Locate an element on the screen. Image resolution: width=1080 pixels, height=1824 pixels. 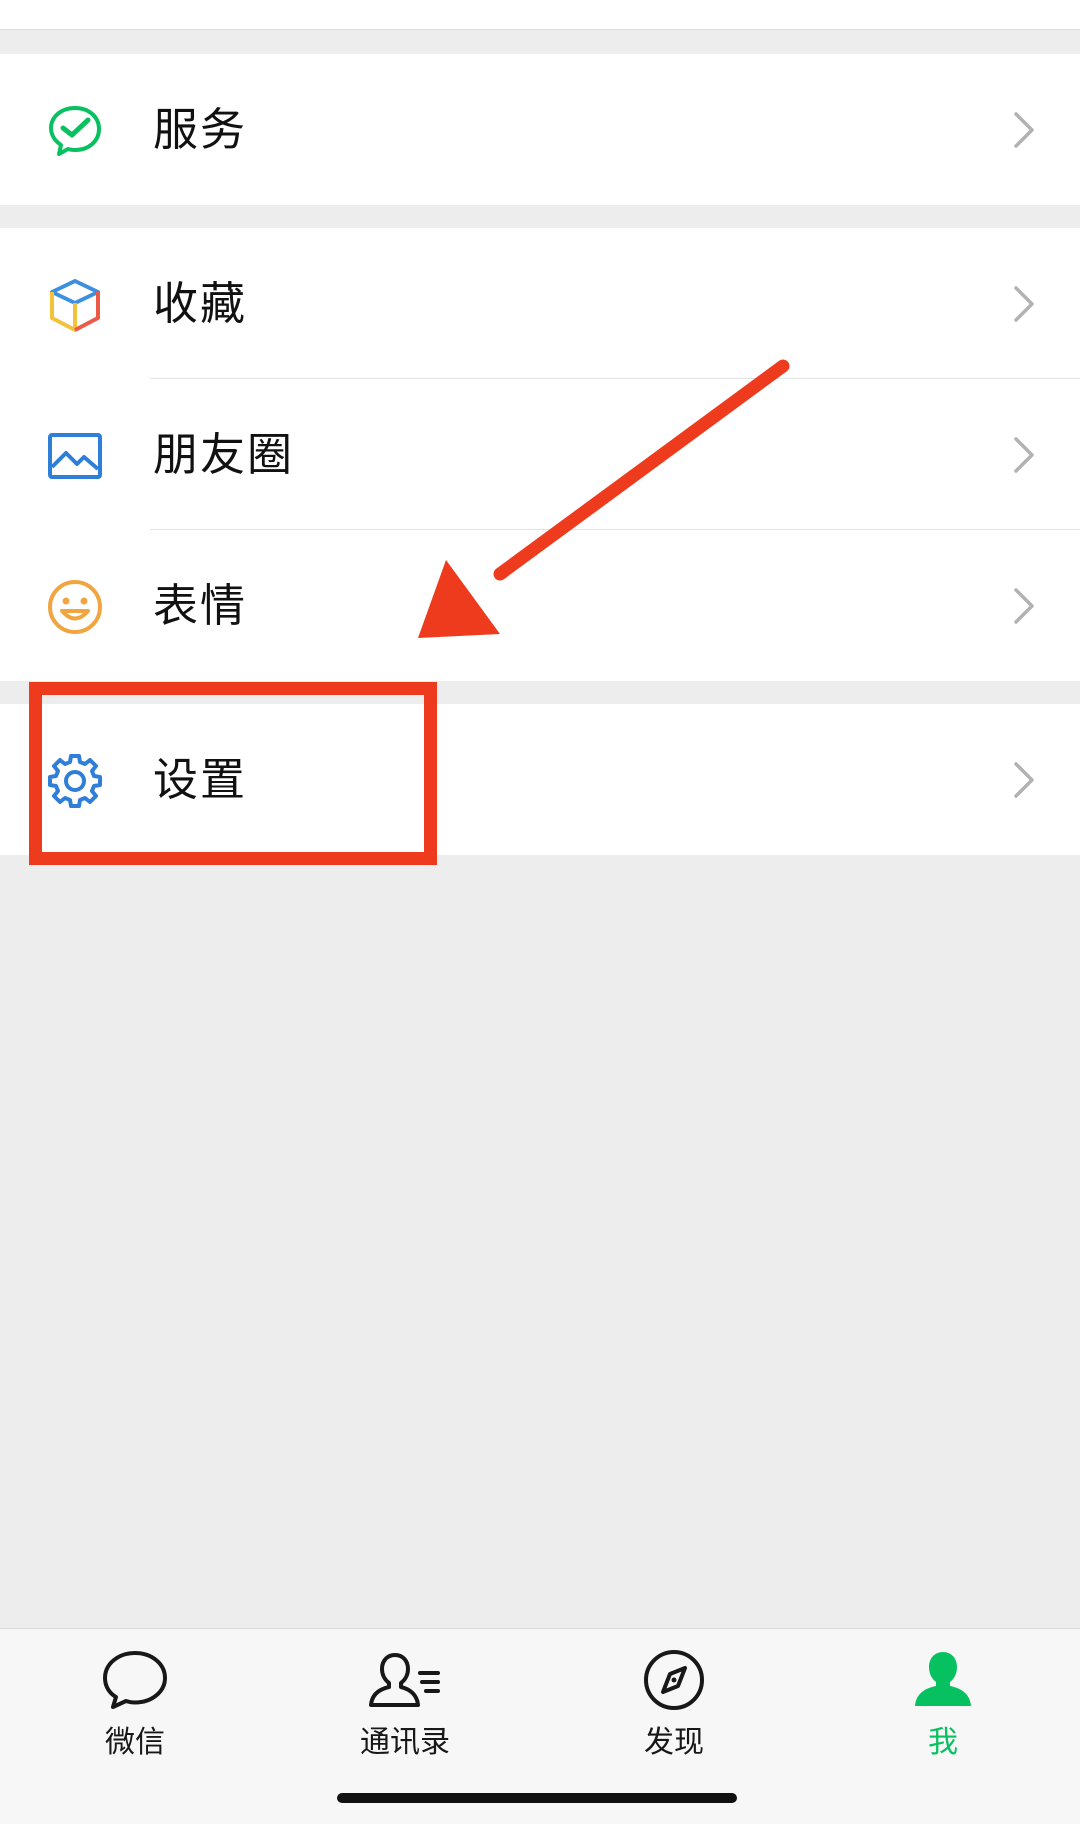
tab-contacts-label: 通讯录 is located at coordinates (405, 1742).